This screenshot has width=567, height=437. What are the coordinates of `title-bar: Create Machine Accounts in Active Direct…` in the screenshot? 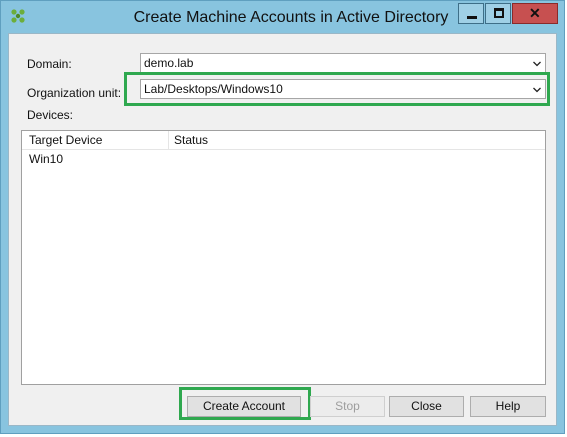 It's located at (282, 17).